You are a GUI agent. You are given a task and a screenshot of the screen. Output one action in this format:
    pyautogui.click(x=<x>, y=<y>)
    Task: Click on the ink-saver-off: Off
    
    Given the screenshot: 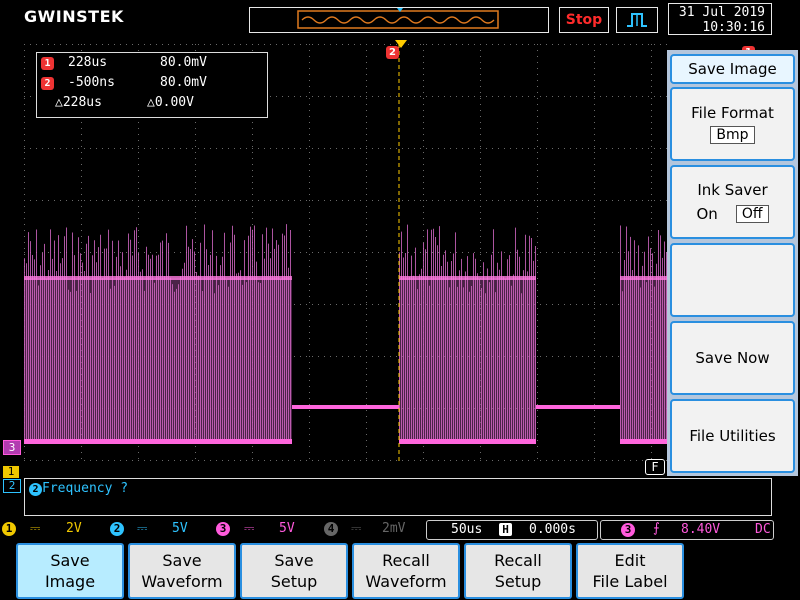 What is the action you would take?
    pyautogui.click(x=752, y=214)
    